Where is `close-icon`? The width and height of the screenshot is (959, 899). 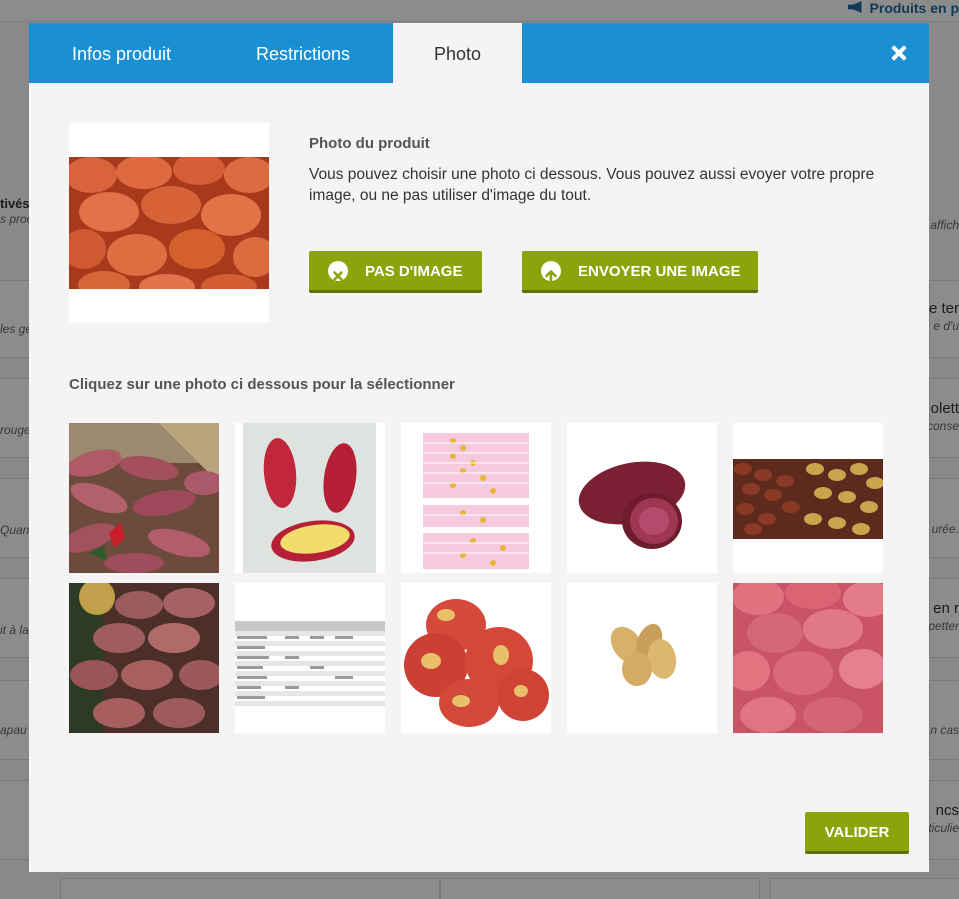
close-icon is located at coordinates (899, 53).